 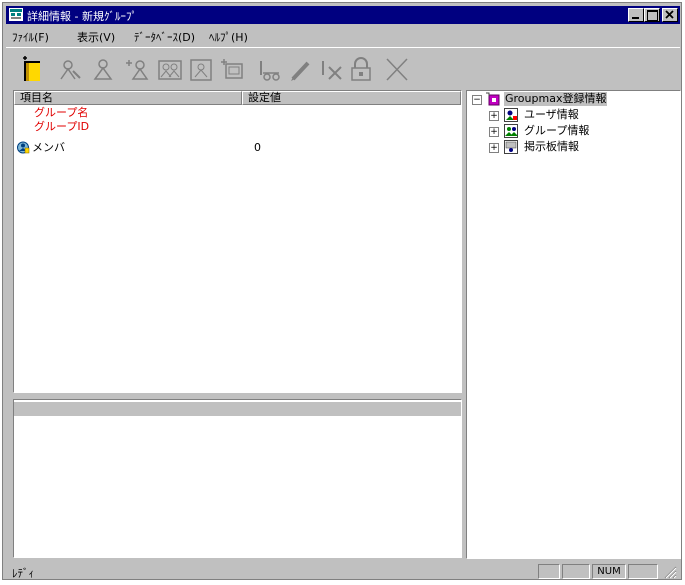 What do you see at coordinates (609, 571) in the screenshot?
I see `status-indicator-num: NUM` at bounding box center [609, 571].